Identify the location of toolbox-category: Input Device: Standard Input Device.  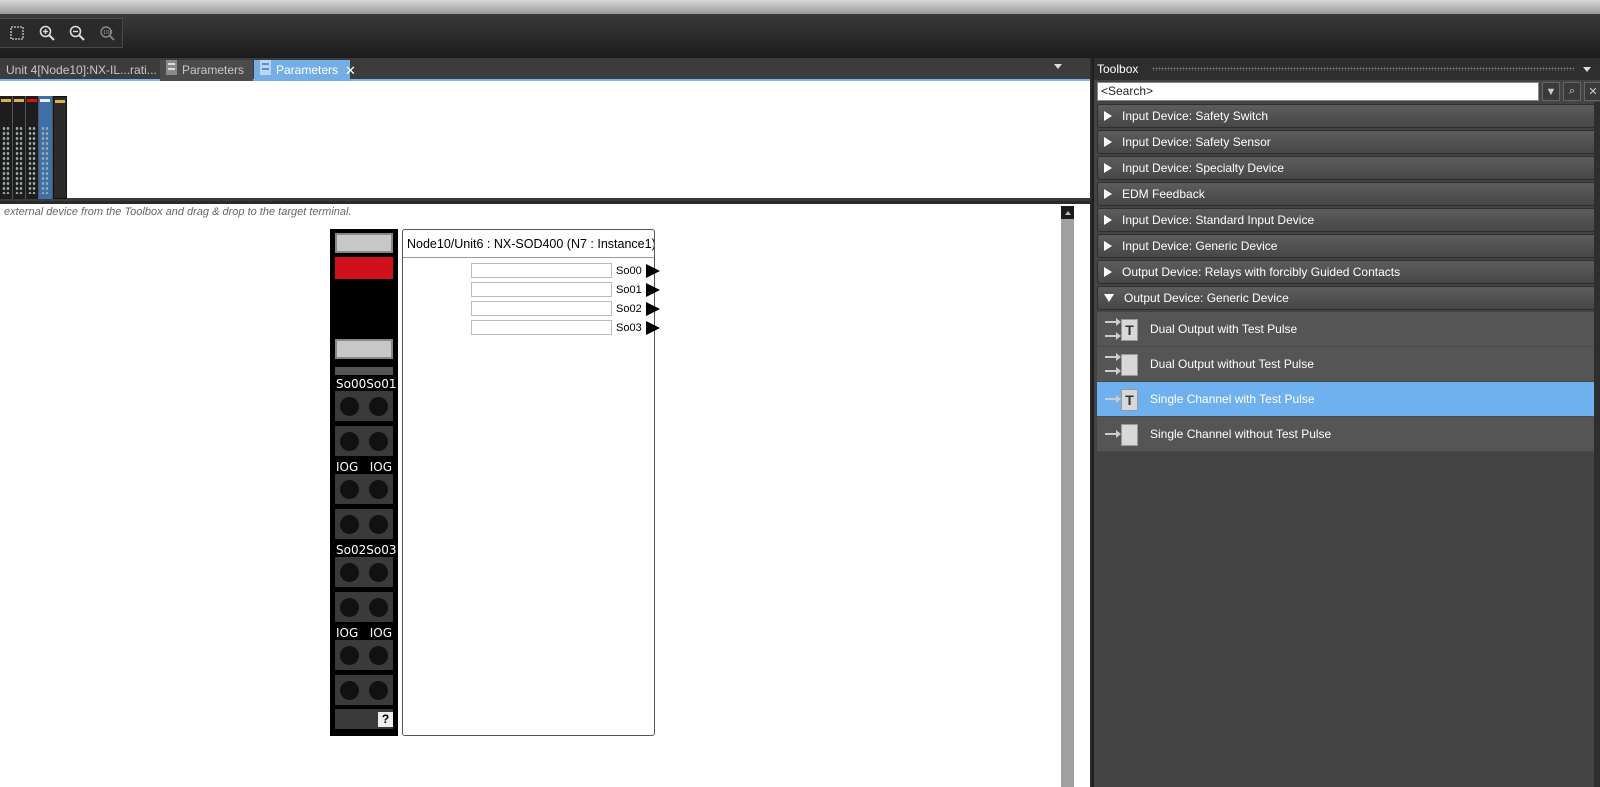
(1347, 220).